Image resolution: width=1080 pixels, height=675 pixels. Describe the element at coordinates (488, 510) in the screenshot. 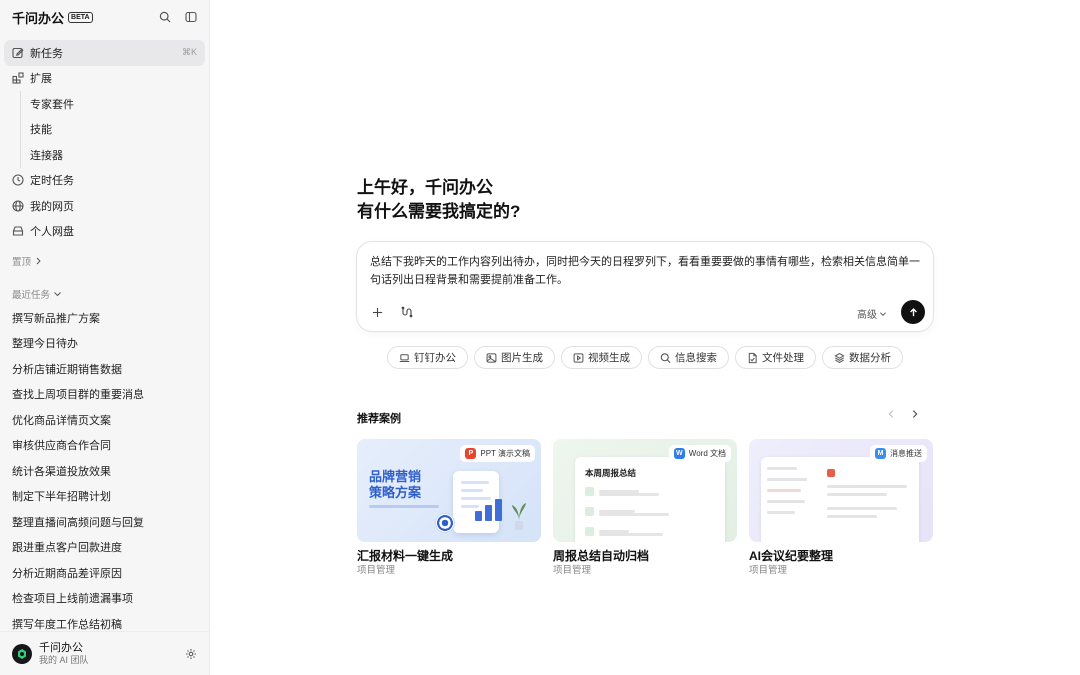

I see `bar-illustration` at that location.